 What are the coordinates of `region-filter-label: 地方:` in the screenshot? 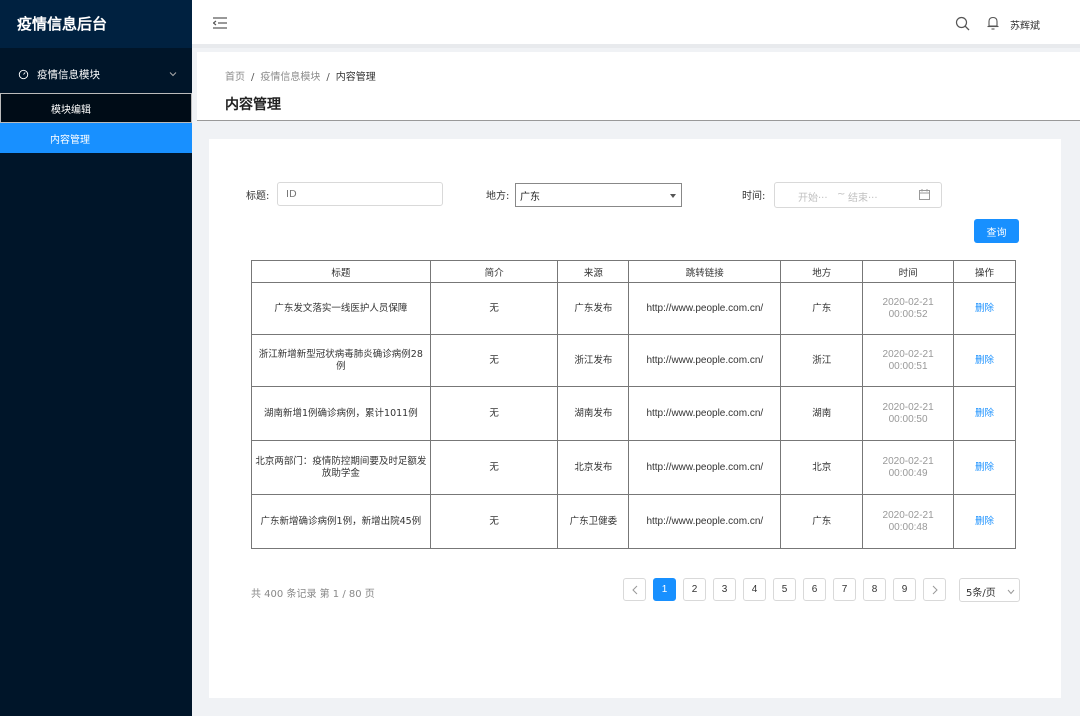 It's located at (498, 196).